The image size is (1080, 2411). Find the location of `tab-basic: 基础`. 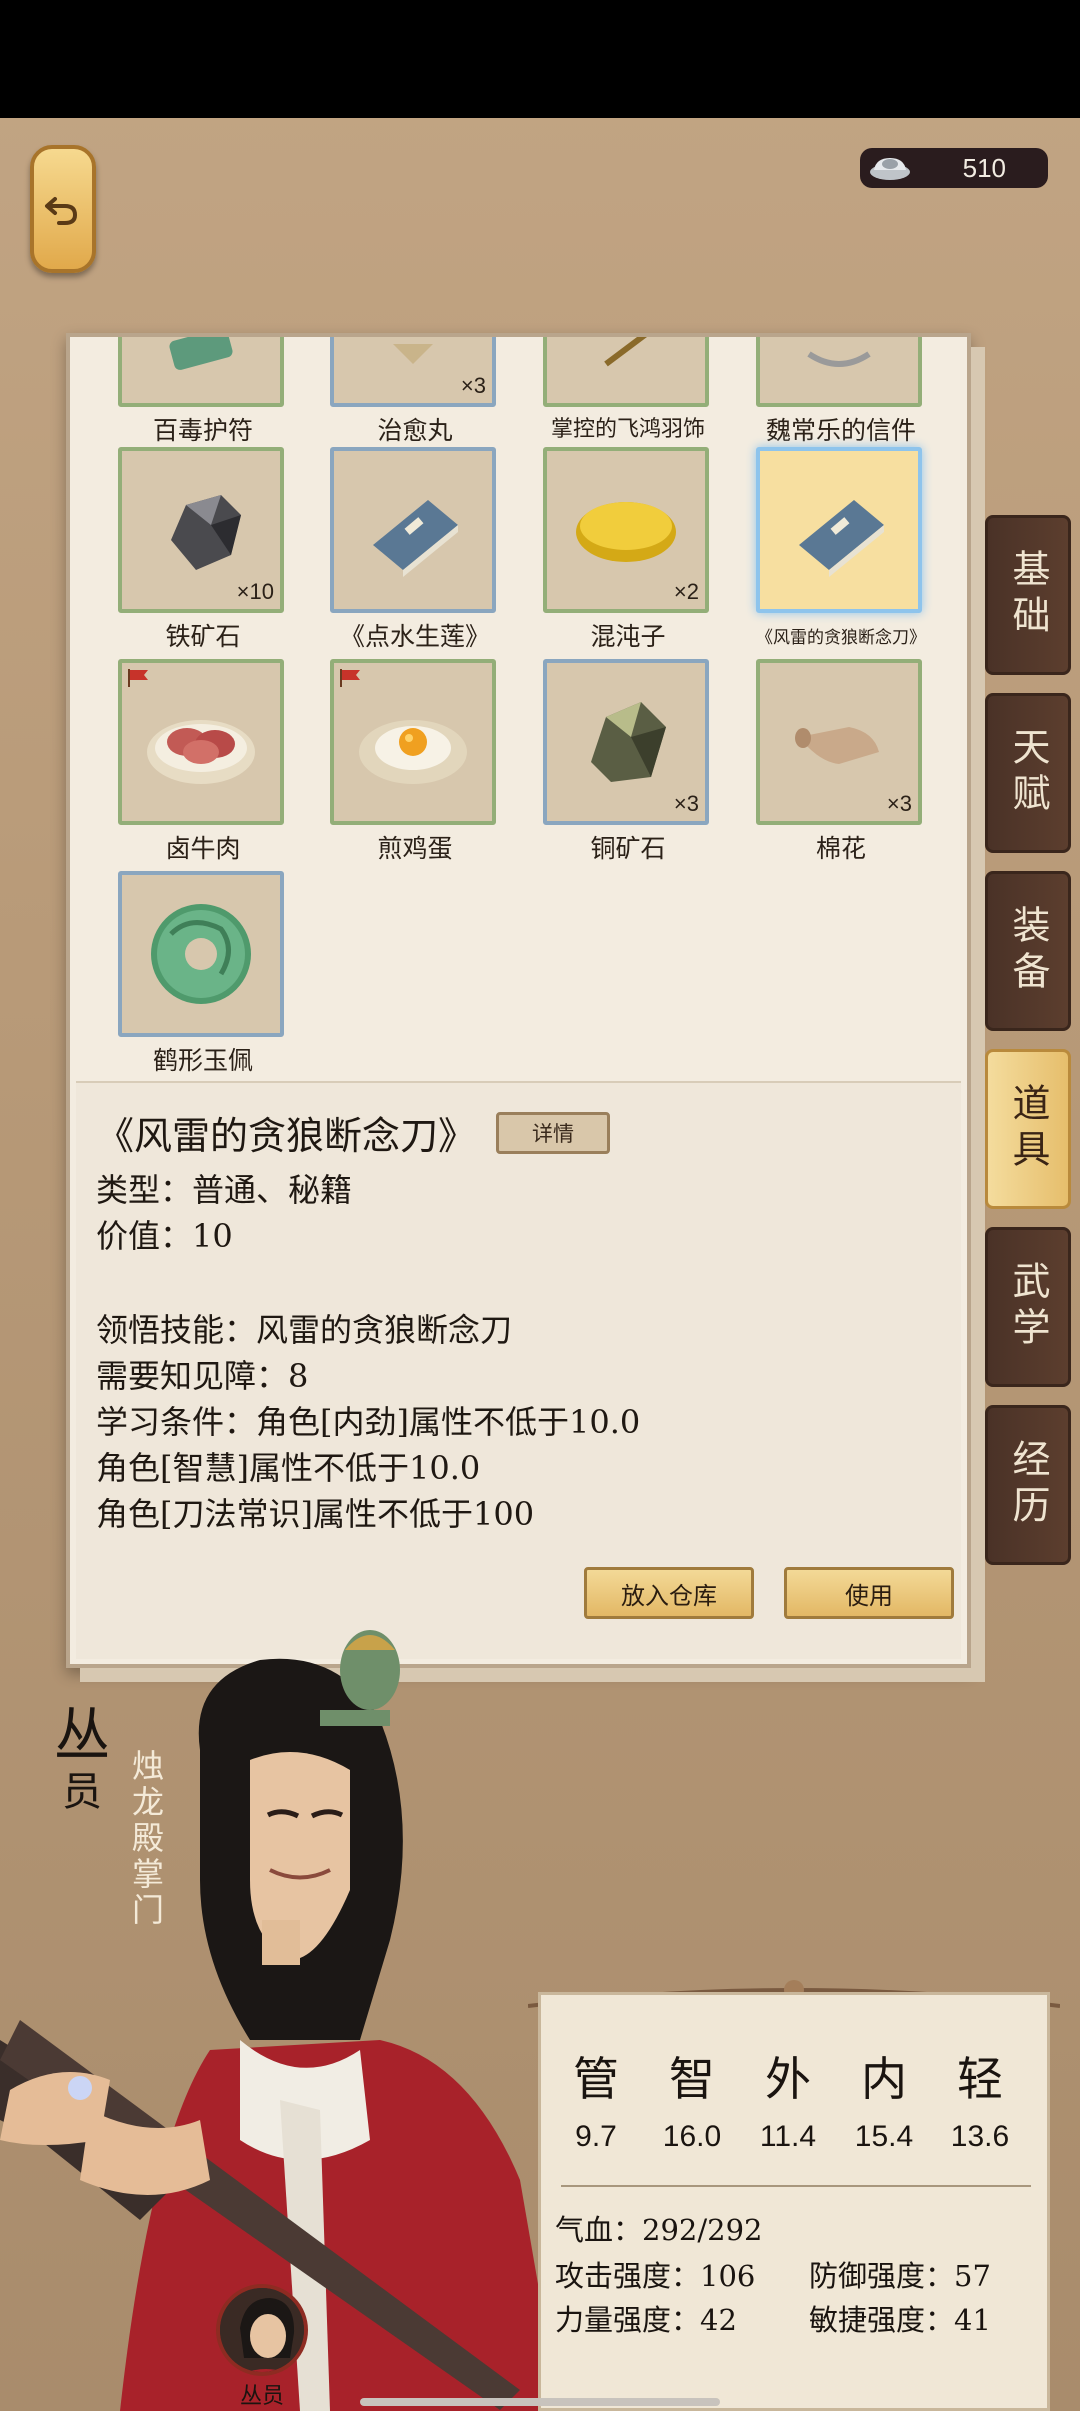

tab-basic: 基础 is located at coordinates (1028, 595).